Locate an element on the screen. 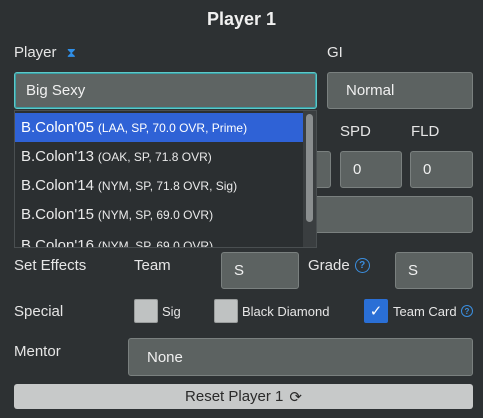 The width and height of the screenshot is (483, 418). fld-input: 0 is located at coordinates (441, 169).